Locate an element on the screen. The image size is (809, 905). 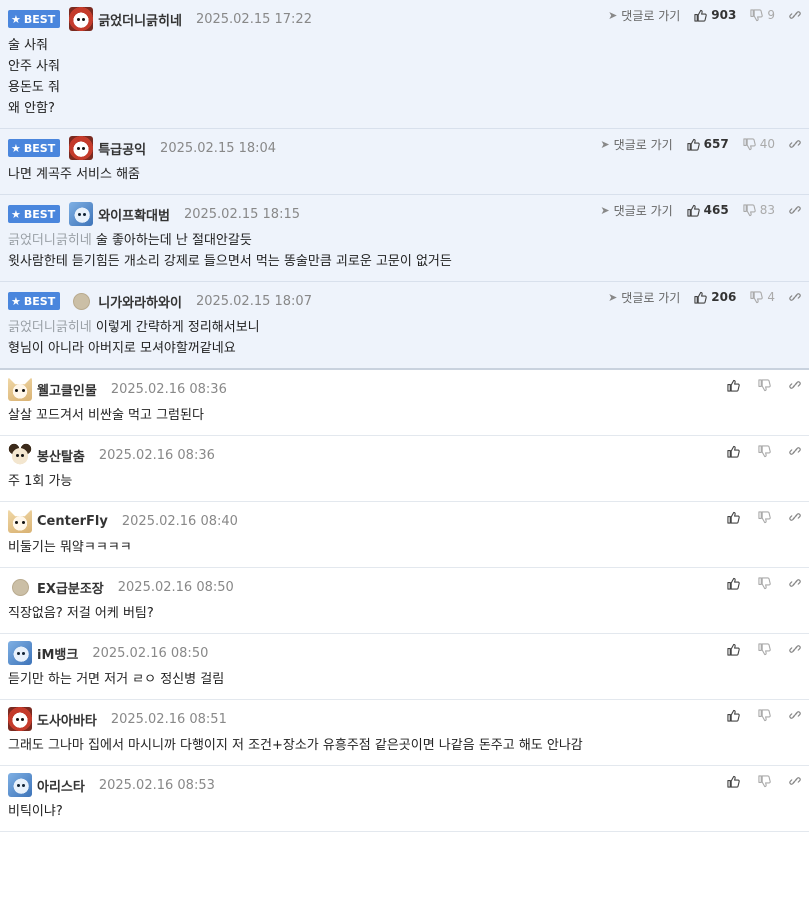
author-nickname: 웰고클인물 is located at coordinates (67, 389).